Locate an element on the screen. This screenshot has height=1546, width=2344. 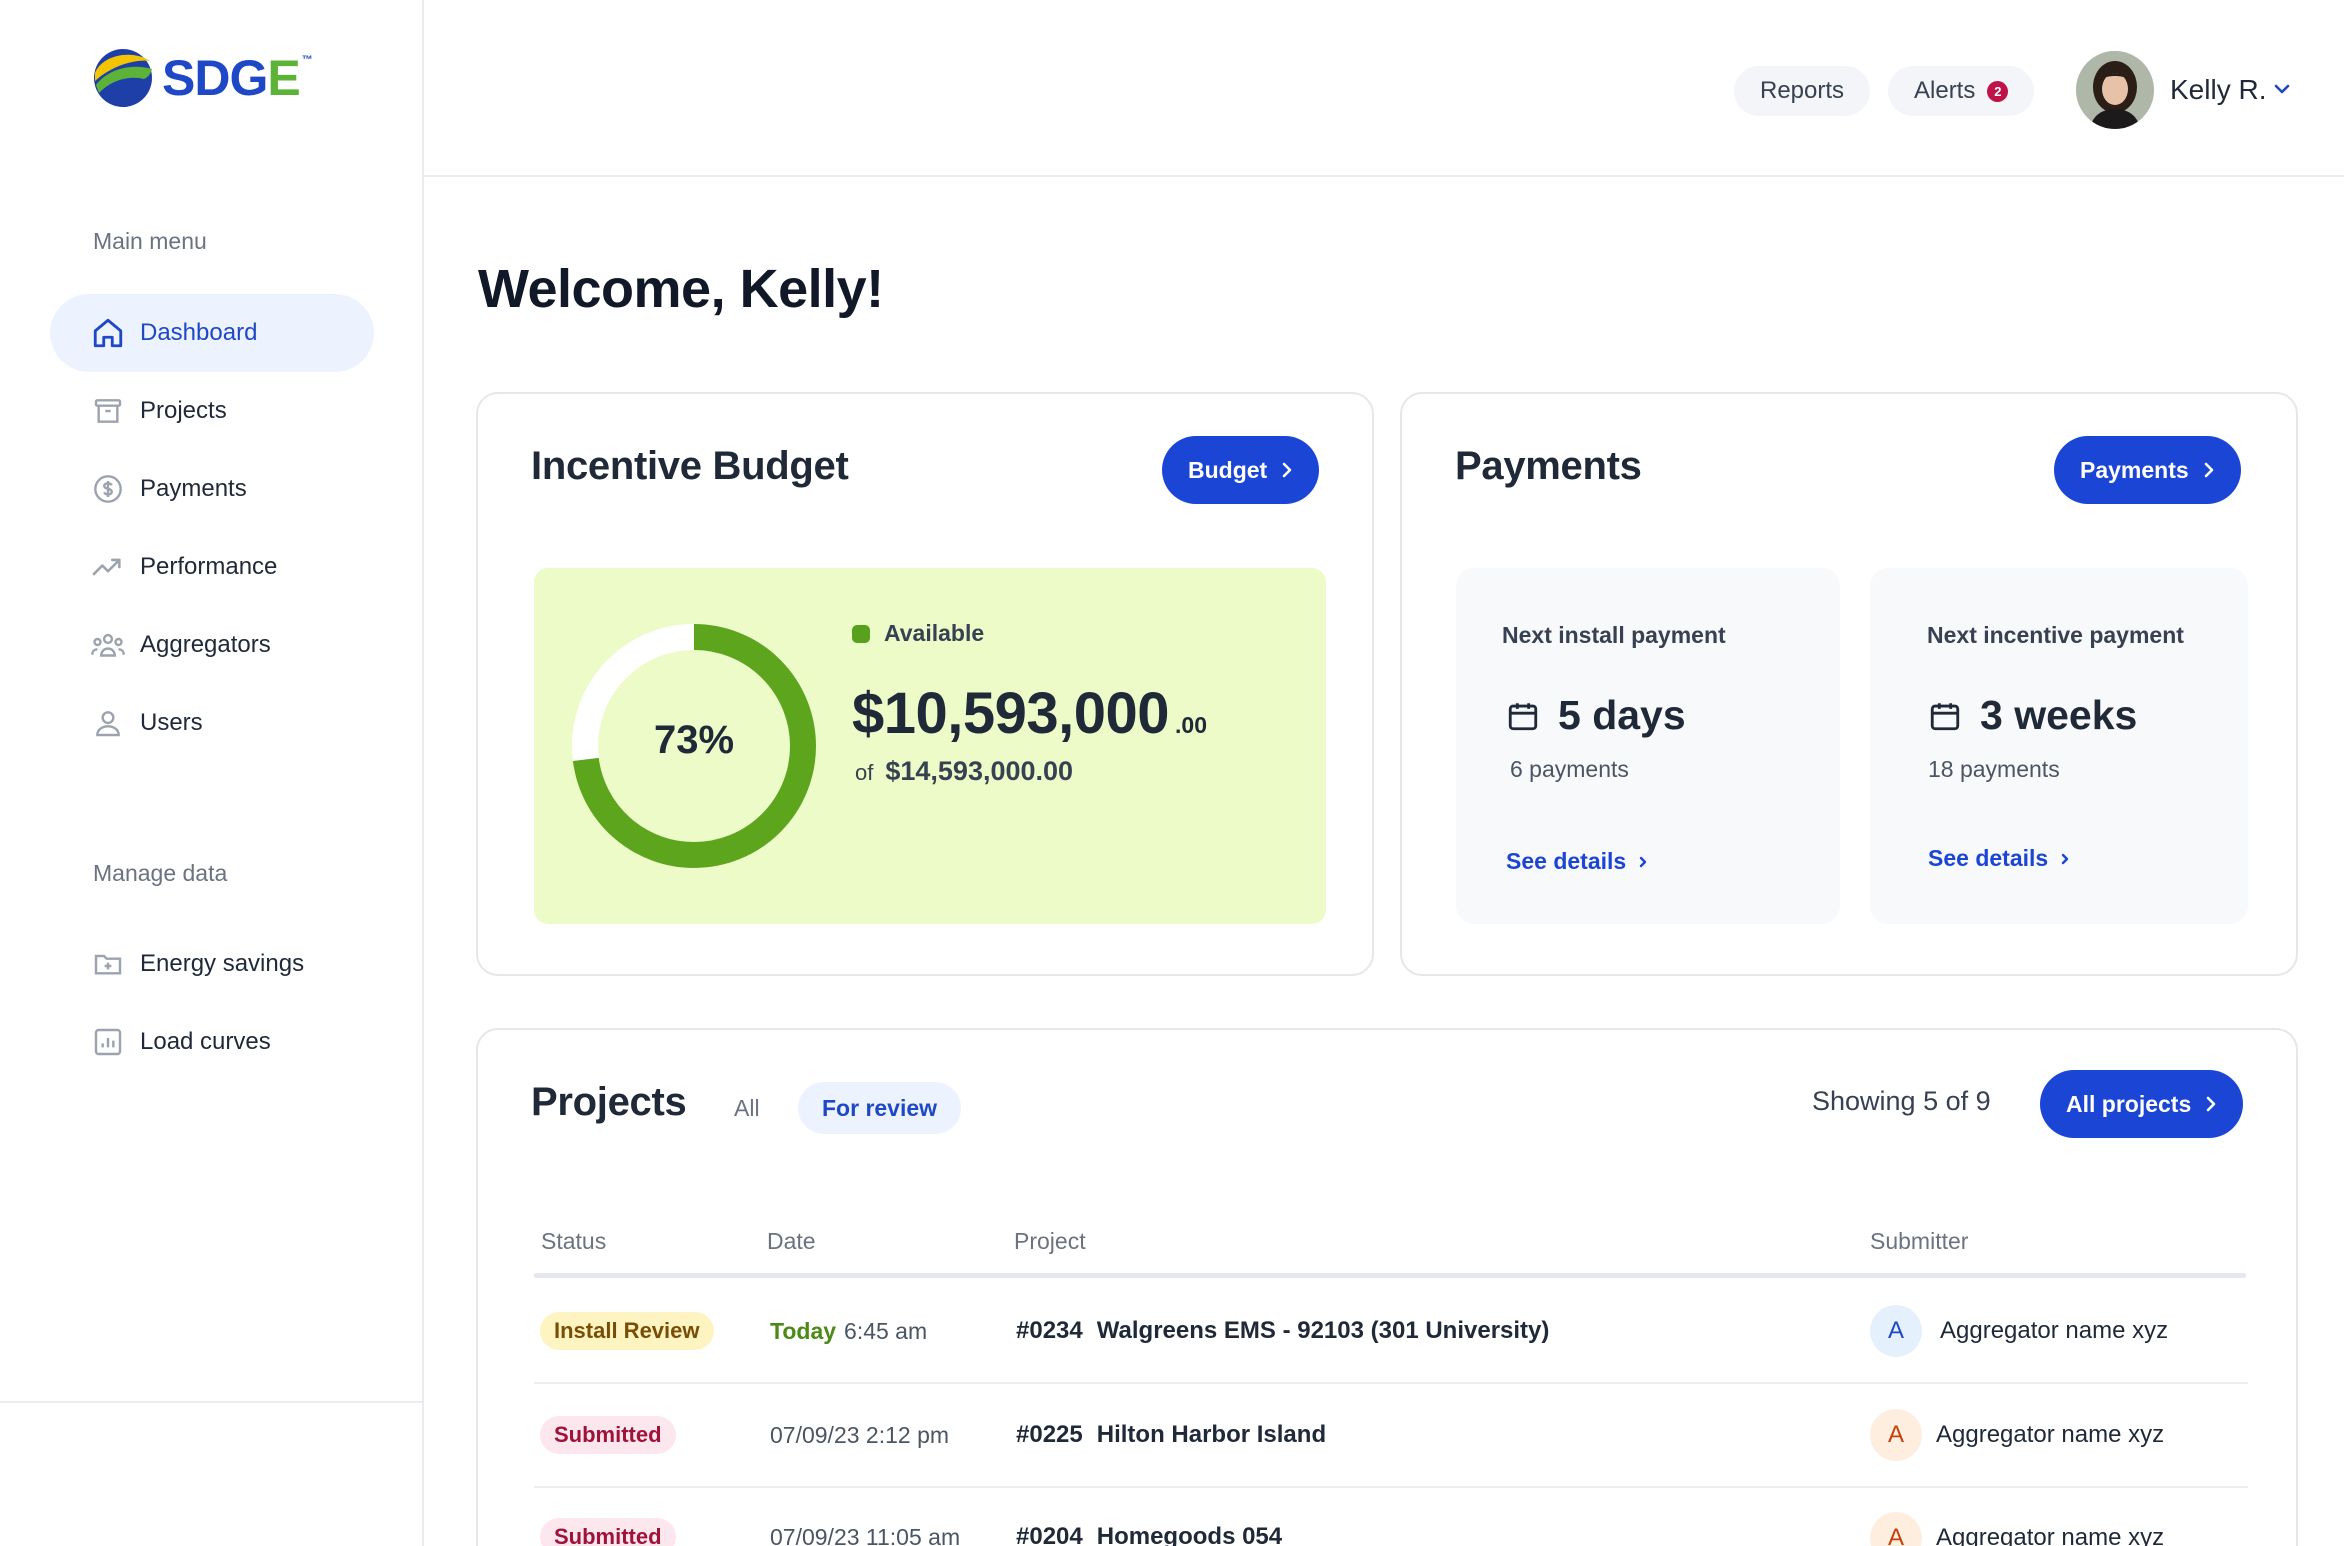
trend-up-icon is located at coordinates (108, 567).